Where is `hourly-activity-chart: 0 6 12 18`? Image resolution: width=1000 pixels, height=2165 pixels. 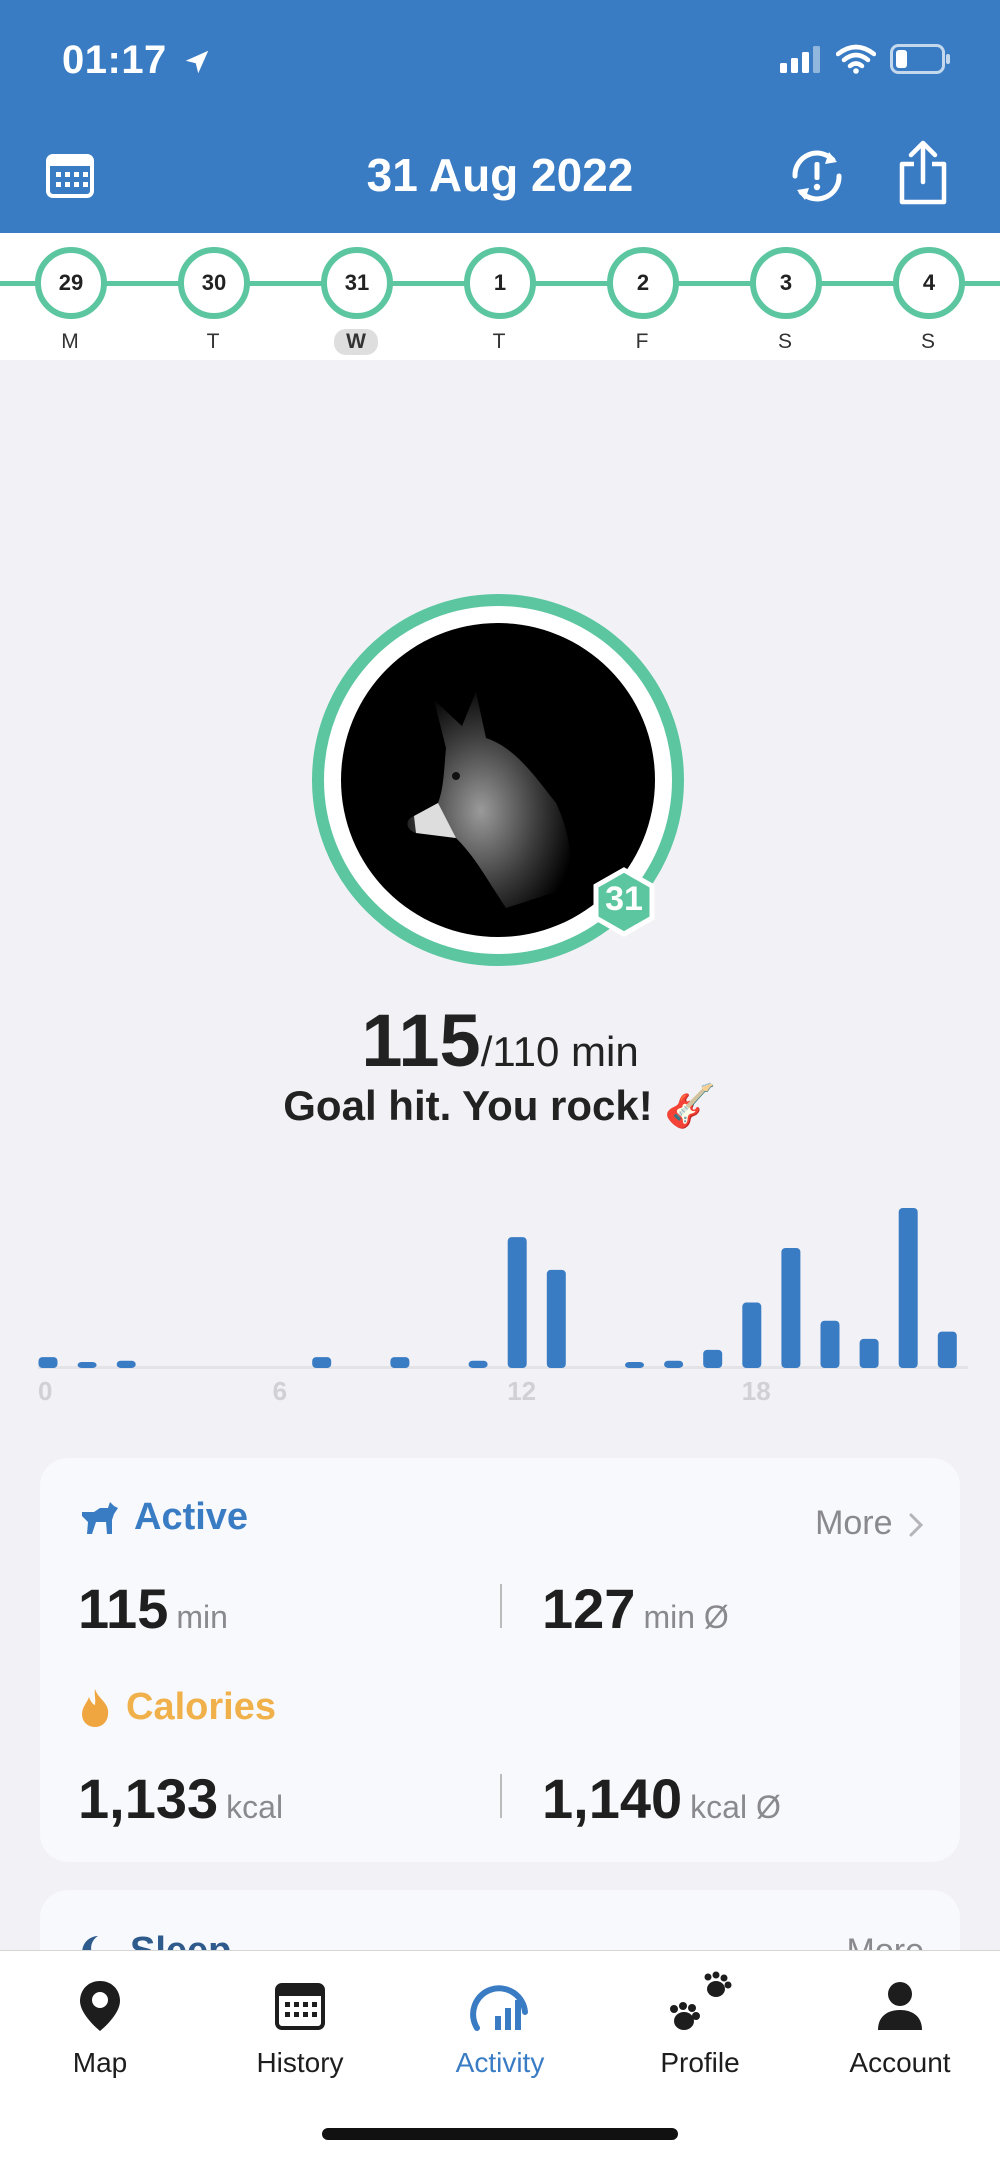 hourly-activity-chart: 0 6 12 18 is located at coordinates (500, 1310).